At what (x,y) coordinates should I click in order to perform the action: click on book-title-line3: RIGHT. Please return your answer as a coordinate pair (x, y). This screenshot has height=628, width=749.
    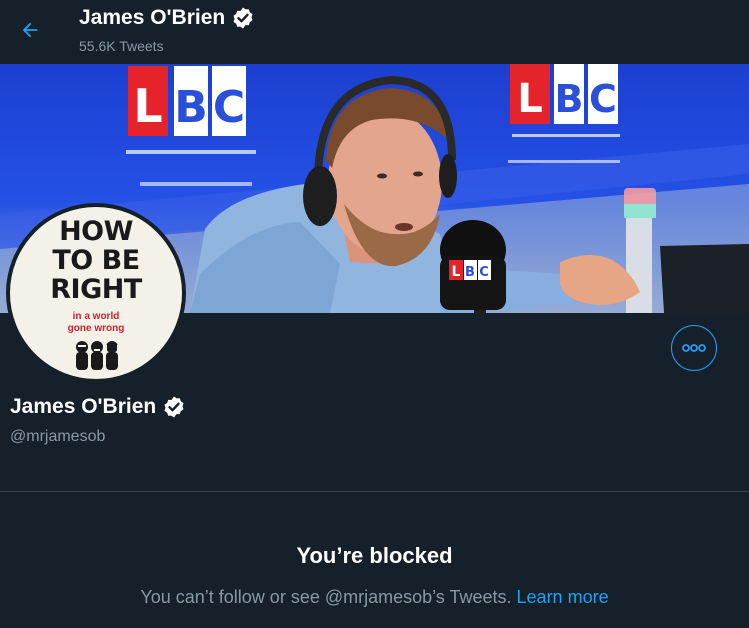
    Looking at the image, I should click on (96, 289).